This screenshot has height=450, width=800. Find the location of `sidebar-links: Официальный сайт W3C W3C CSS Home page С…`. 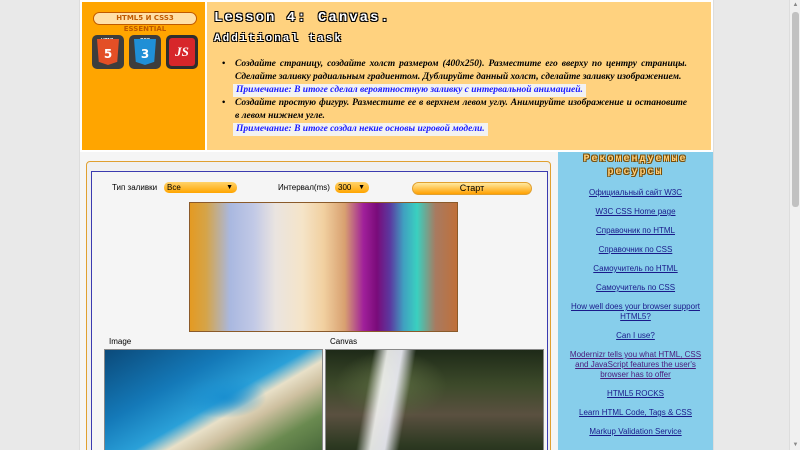

sidebar-links: Официальный сайт W3C W3C CSS Home page С… is located at coordinates (635, 312).